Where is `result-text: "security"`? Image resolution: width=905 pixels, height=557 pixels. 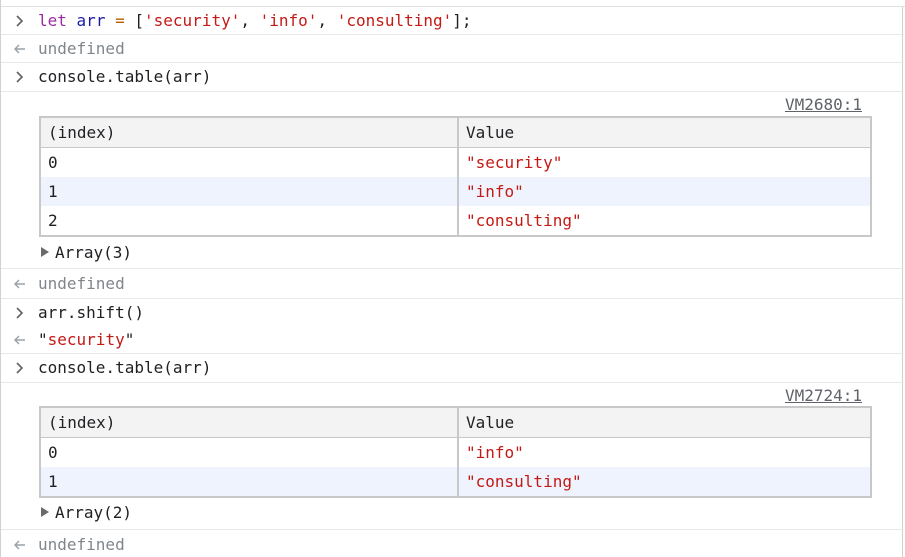 result-text: "security" is located at coordinates (86, 339).